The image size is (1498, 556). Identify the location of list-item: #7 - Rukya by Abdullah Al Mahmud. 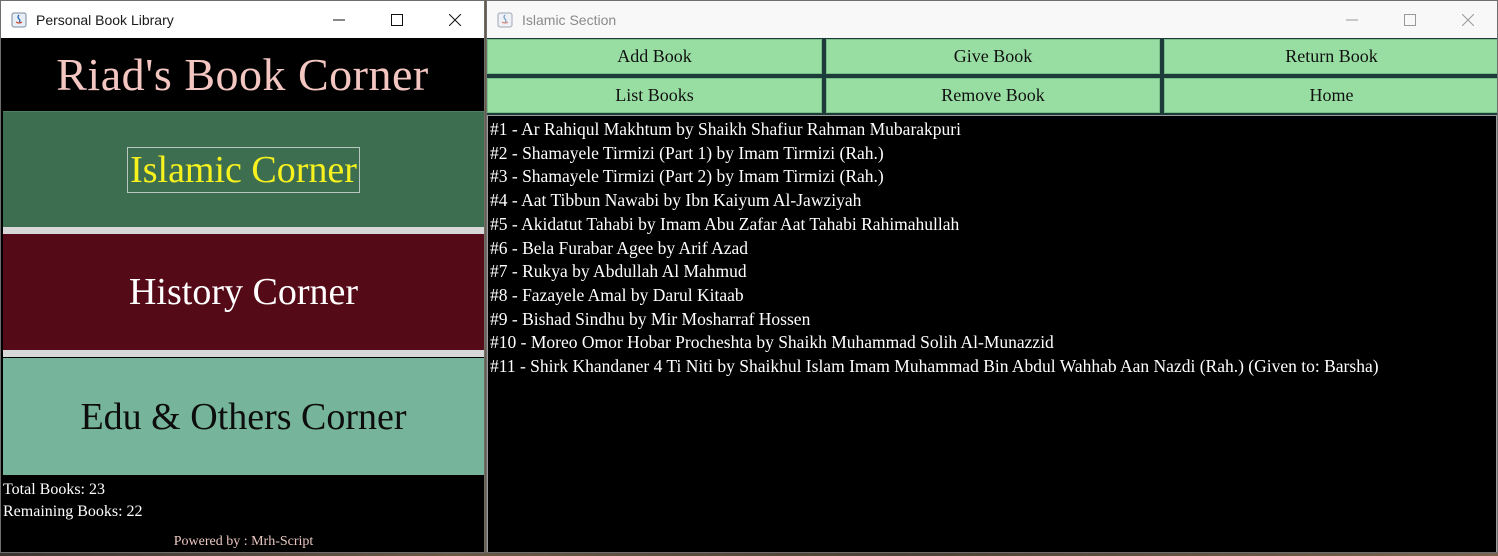
(618, 271).